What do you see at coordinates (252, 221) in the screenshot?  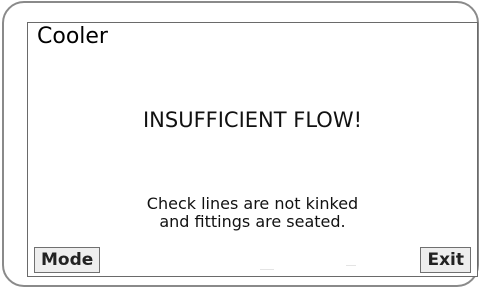 I see `alert-message-line-2: and fittings are seated.` at bounding box center [252, 221].